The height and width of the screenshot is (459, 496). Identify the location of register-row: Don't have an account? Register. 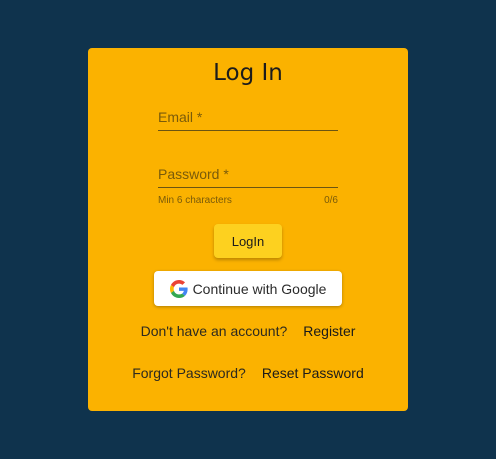
(248, 331).